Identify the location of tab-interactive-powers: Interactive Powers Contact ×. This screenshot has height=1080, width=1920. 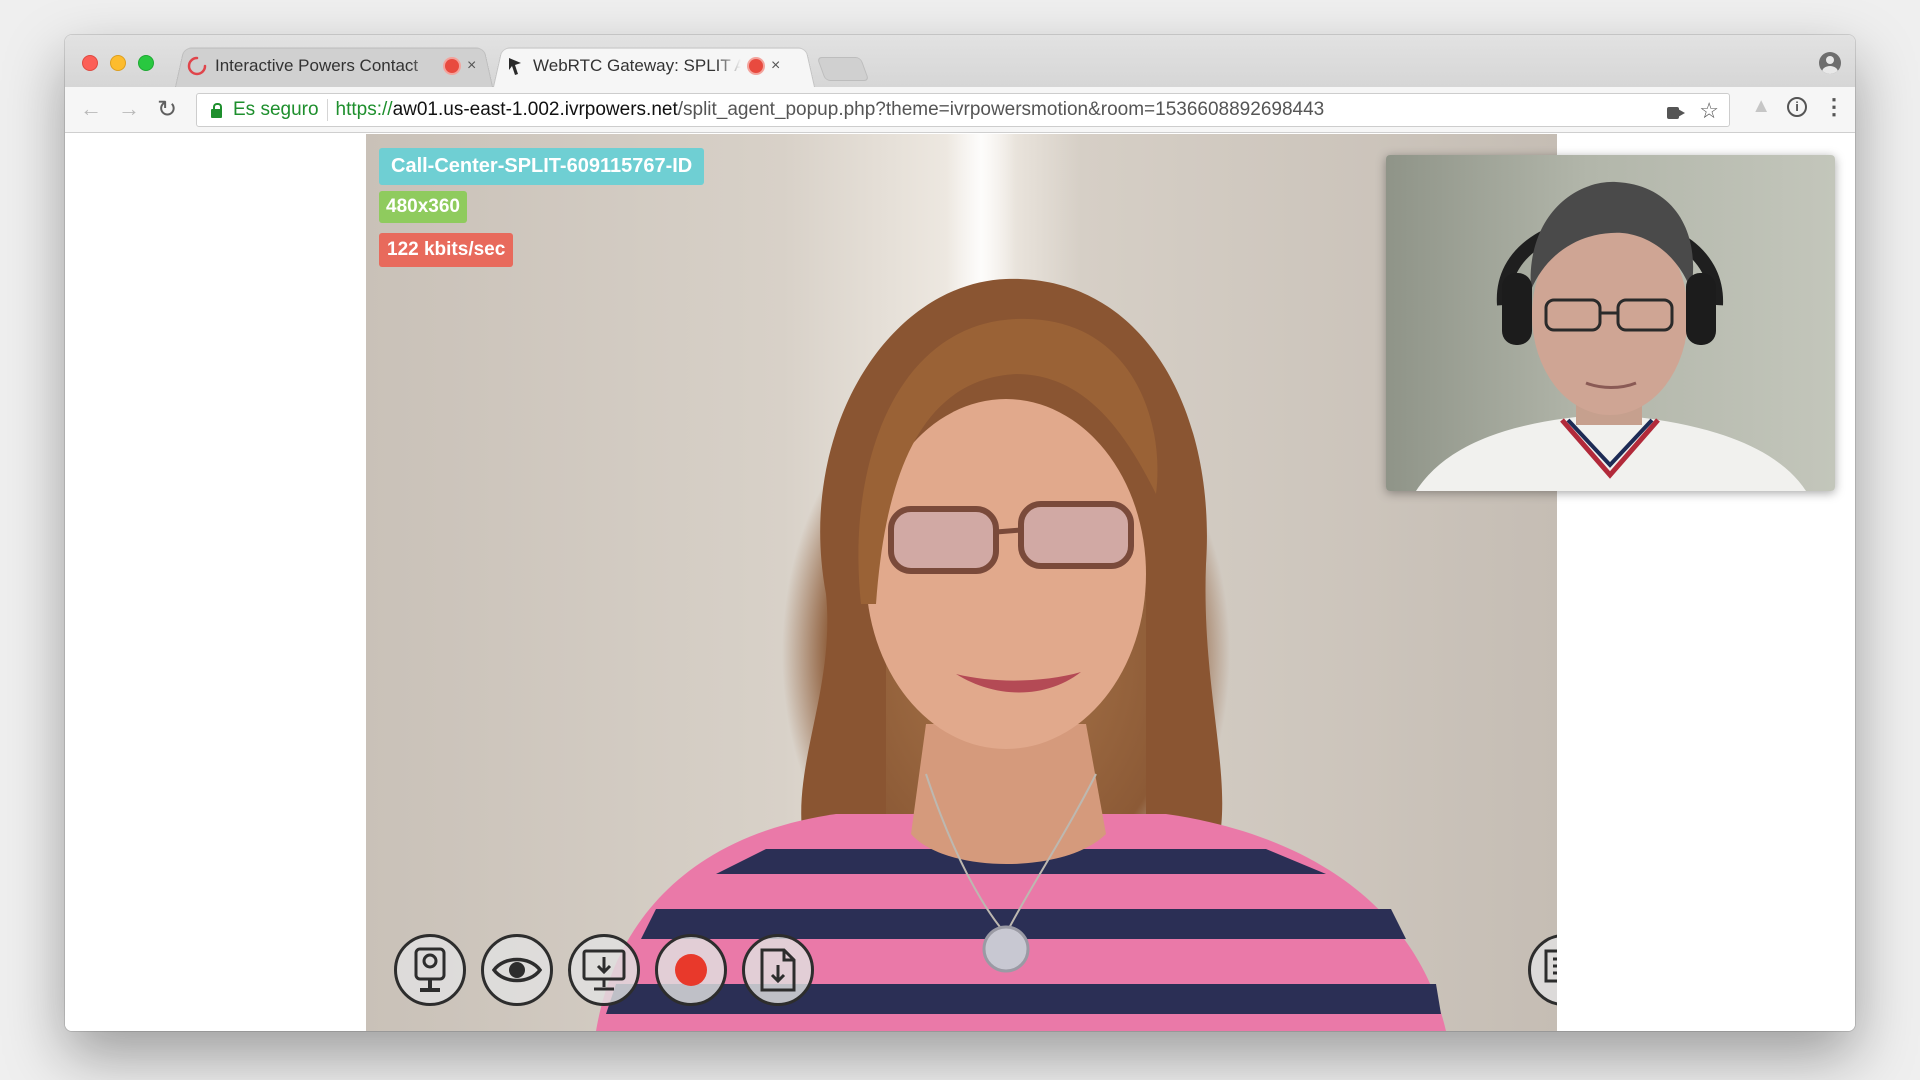
(334, 66).